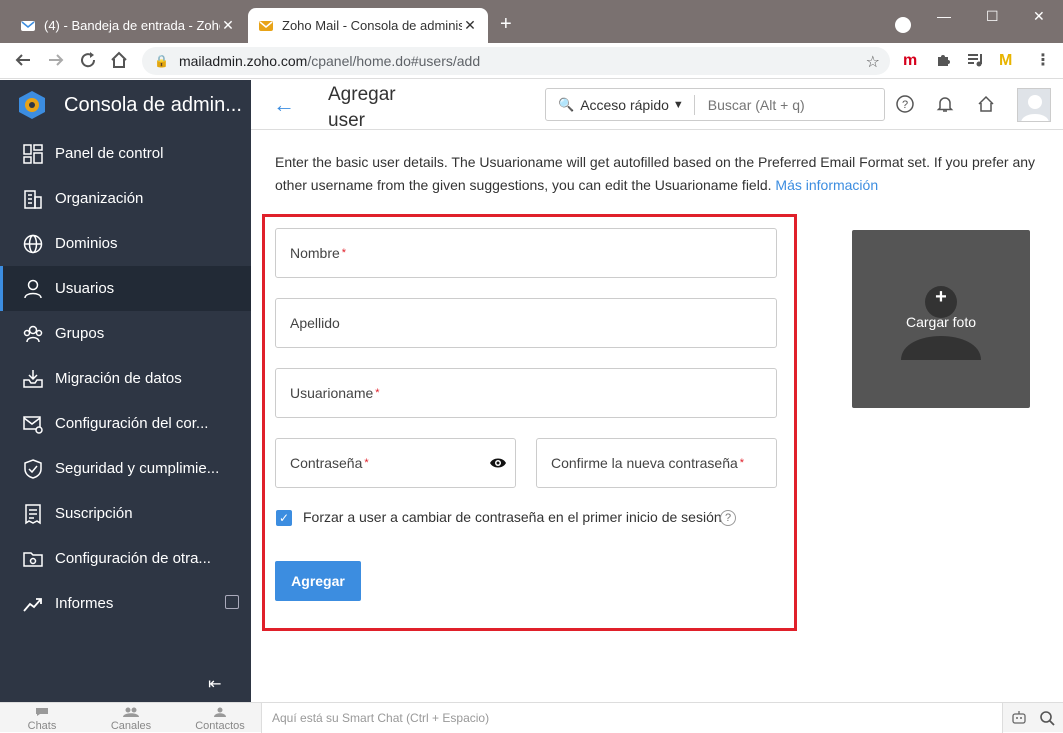 Image resolution: width=1063 pixels, height=733 pixels. I want to click on last-name-field: Apellido, so click(526, 323).